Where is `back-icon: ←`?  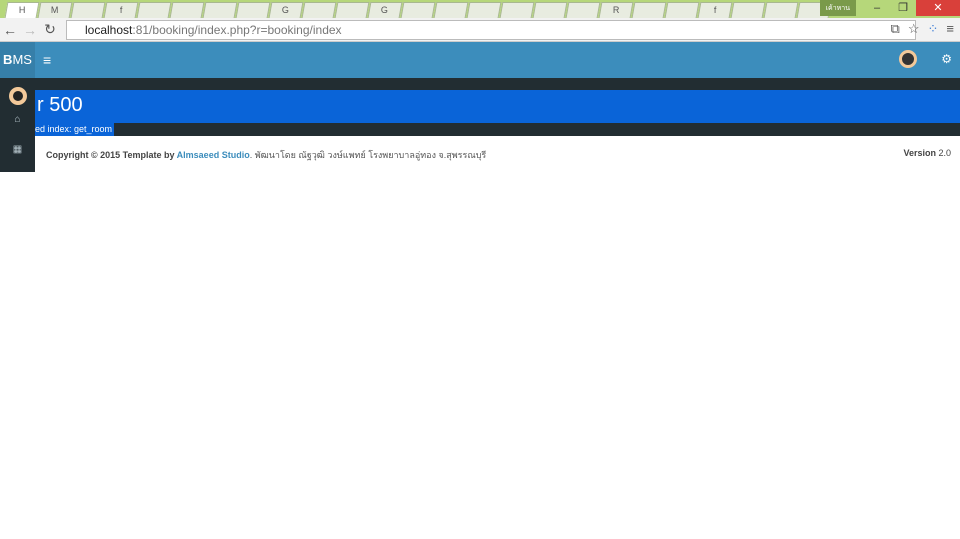 back-icon: ← is located at coordinates (10, 30).